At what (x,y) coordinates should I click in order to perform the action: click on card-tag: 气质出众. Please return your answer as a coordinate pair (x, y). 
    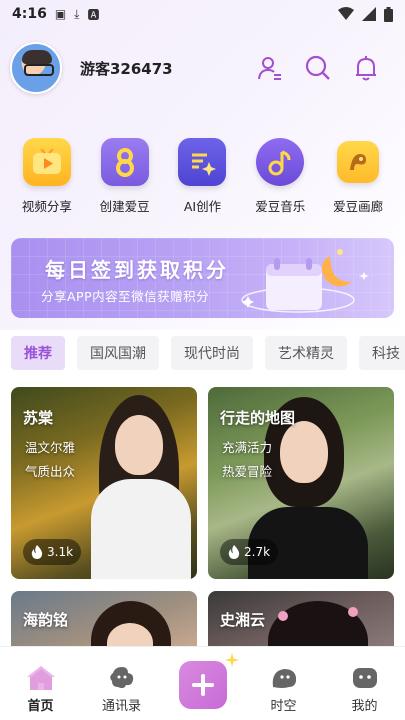
    Looking at the image, I should click on (50, 471).